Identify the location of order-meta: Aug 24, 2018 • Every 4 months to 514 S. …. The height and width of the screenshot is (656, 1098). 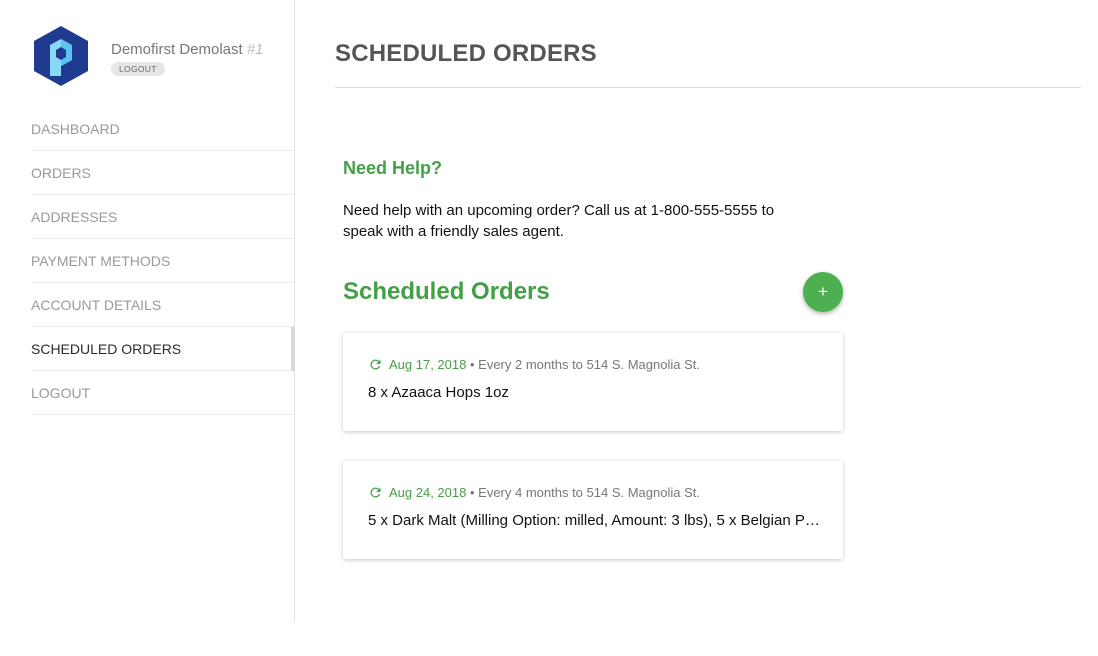
(534, 492).